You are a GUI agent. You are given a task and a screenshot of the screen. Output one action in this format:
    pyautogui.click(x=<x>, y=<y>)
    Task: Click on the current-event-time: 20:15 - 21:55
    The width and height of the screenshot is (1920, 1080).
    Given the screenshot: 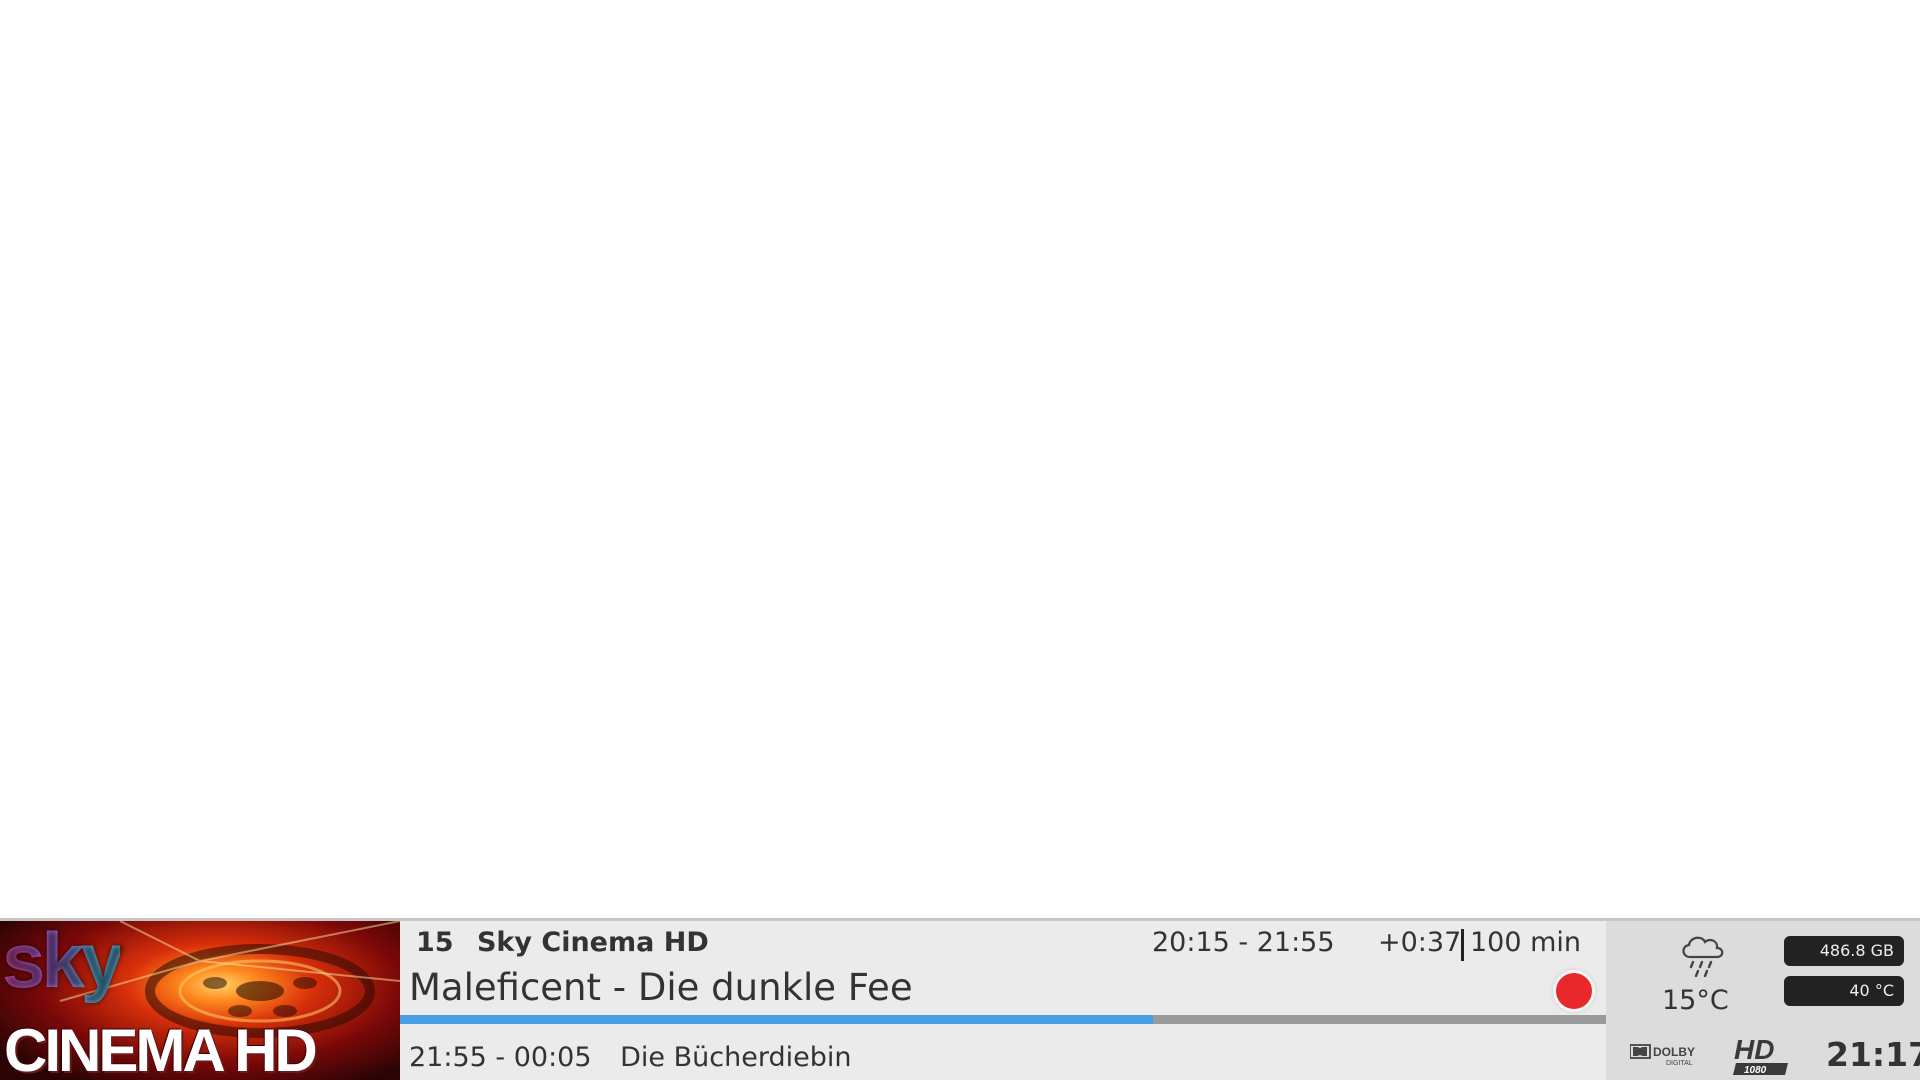 What is the action you would take?
    pyautogui.click(x=1243, y=942)
    